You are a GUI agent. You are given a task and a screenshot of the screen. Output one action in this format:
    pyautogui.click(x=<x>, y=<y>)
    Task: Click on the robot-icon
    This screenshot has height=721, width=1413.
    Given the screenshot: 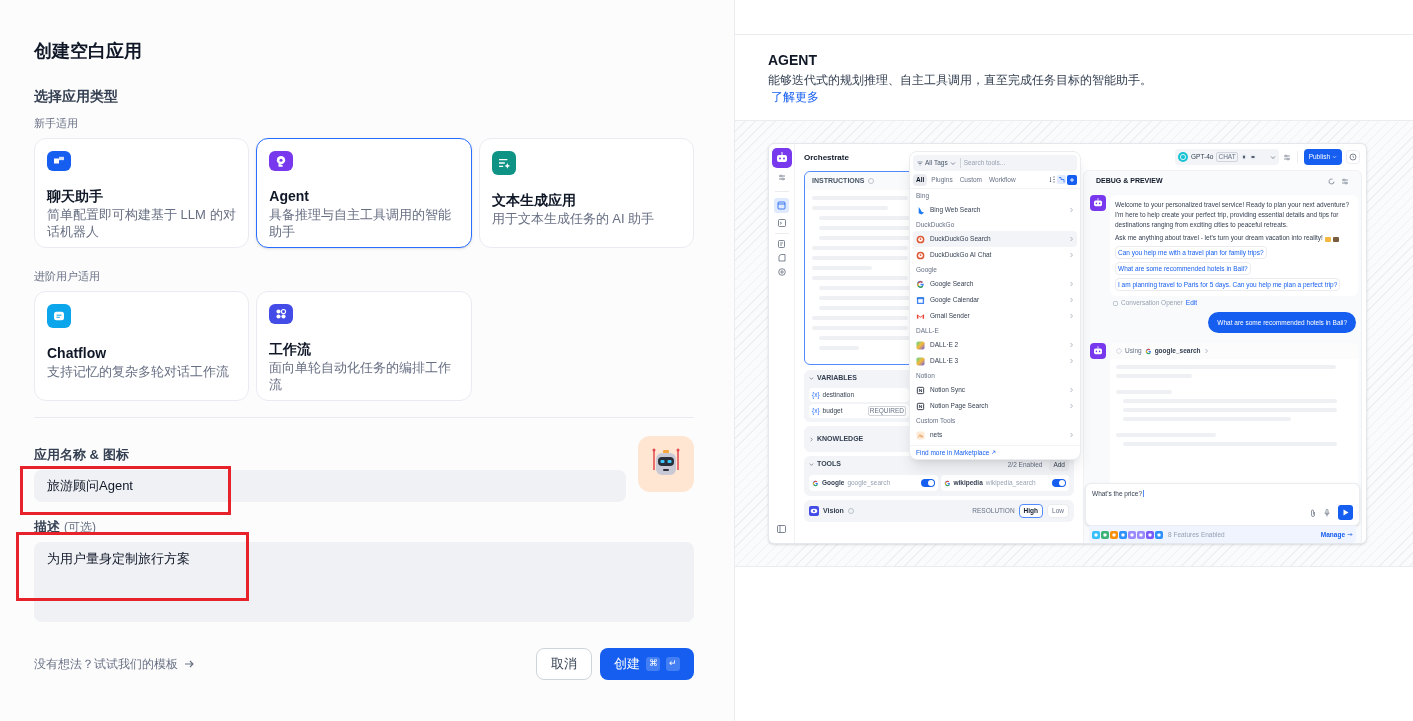 What is the action you would take?
    pyautogui.click(x=781, y=158)
    